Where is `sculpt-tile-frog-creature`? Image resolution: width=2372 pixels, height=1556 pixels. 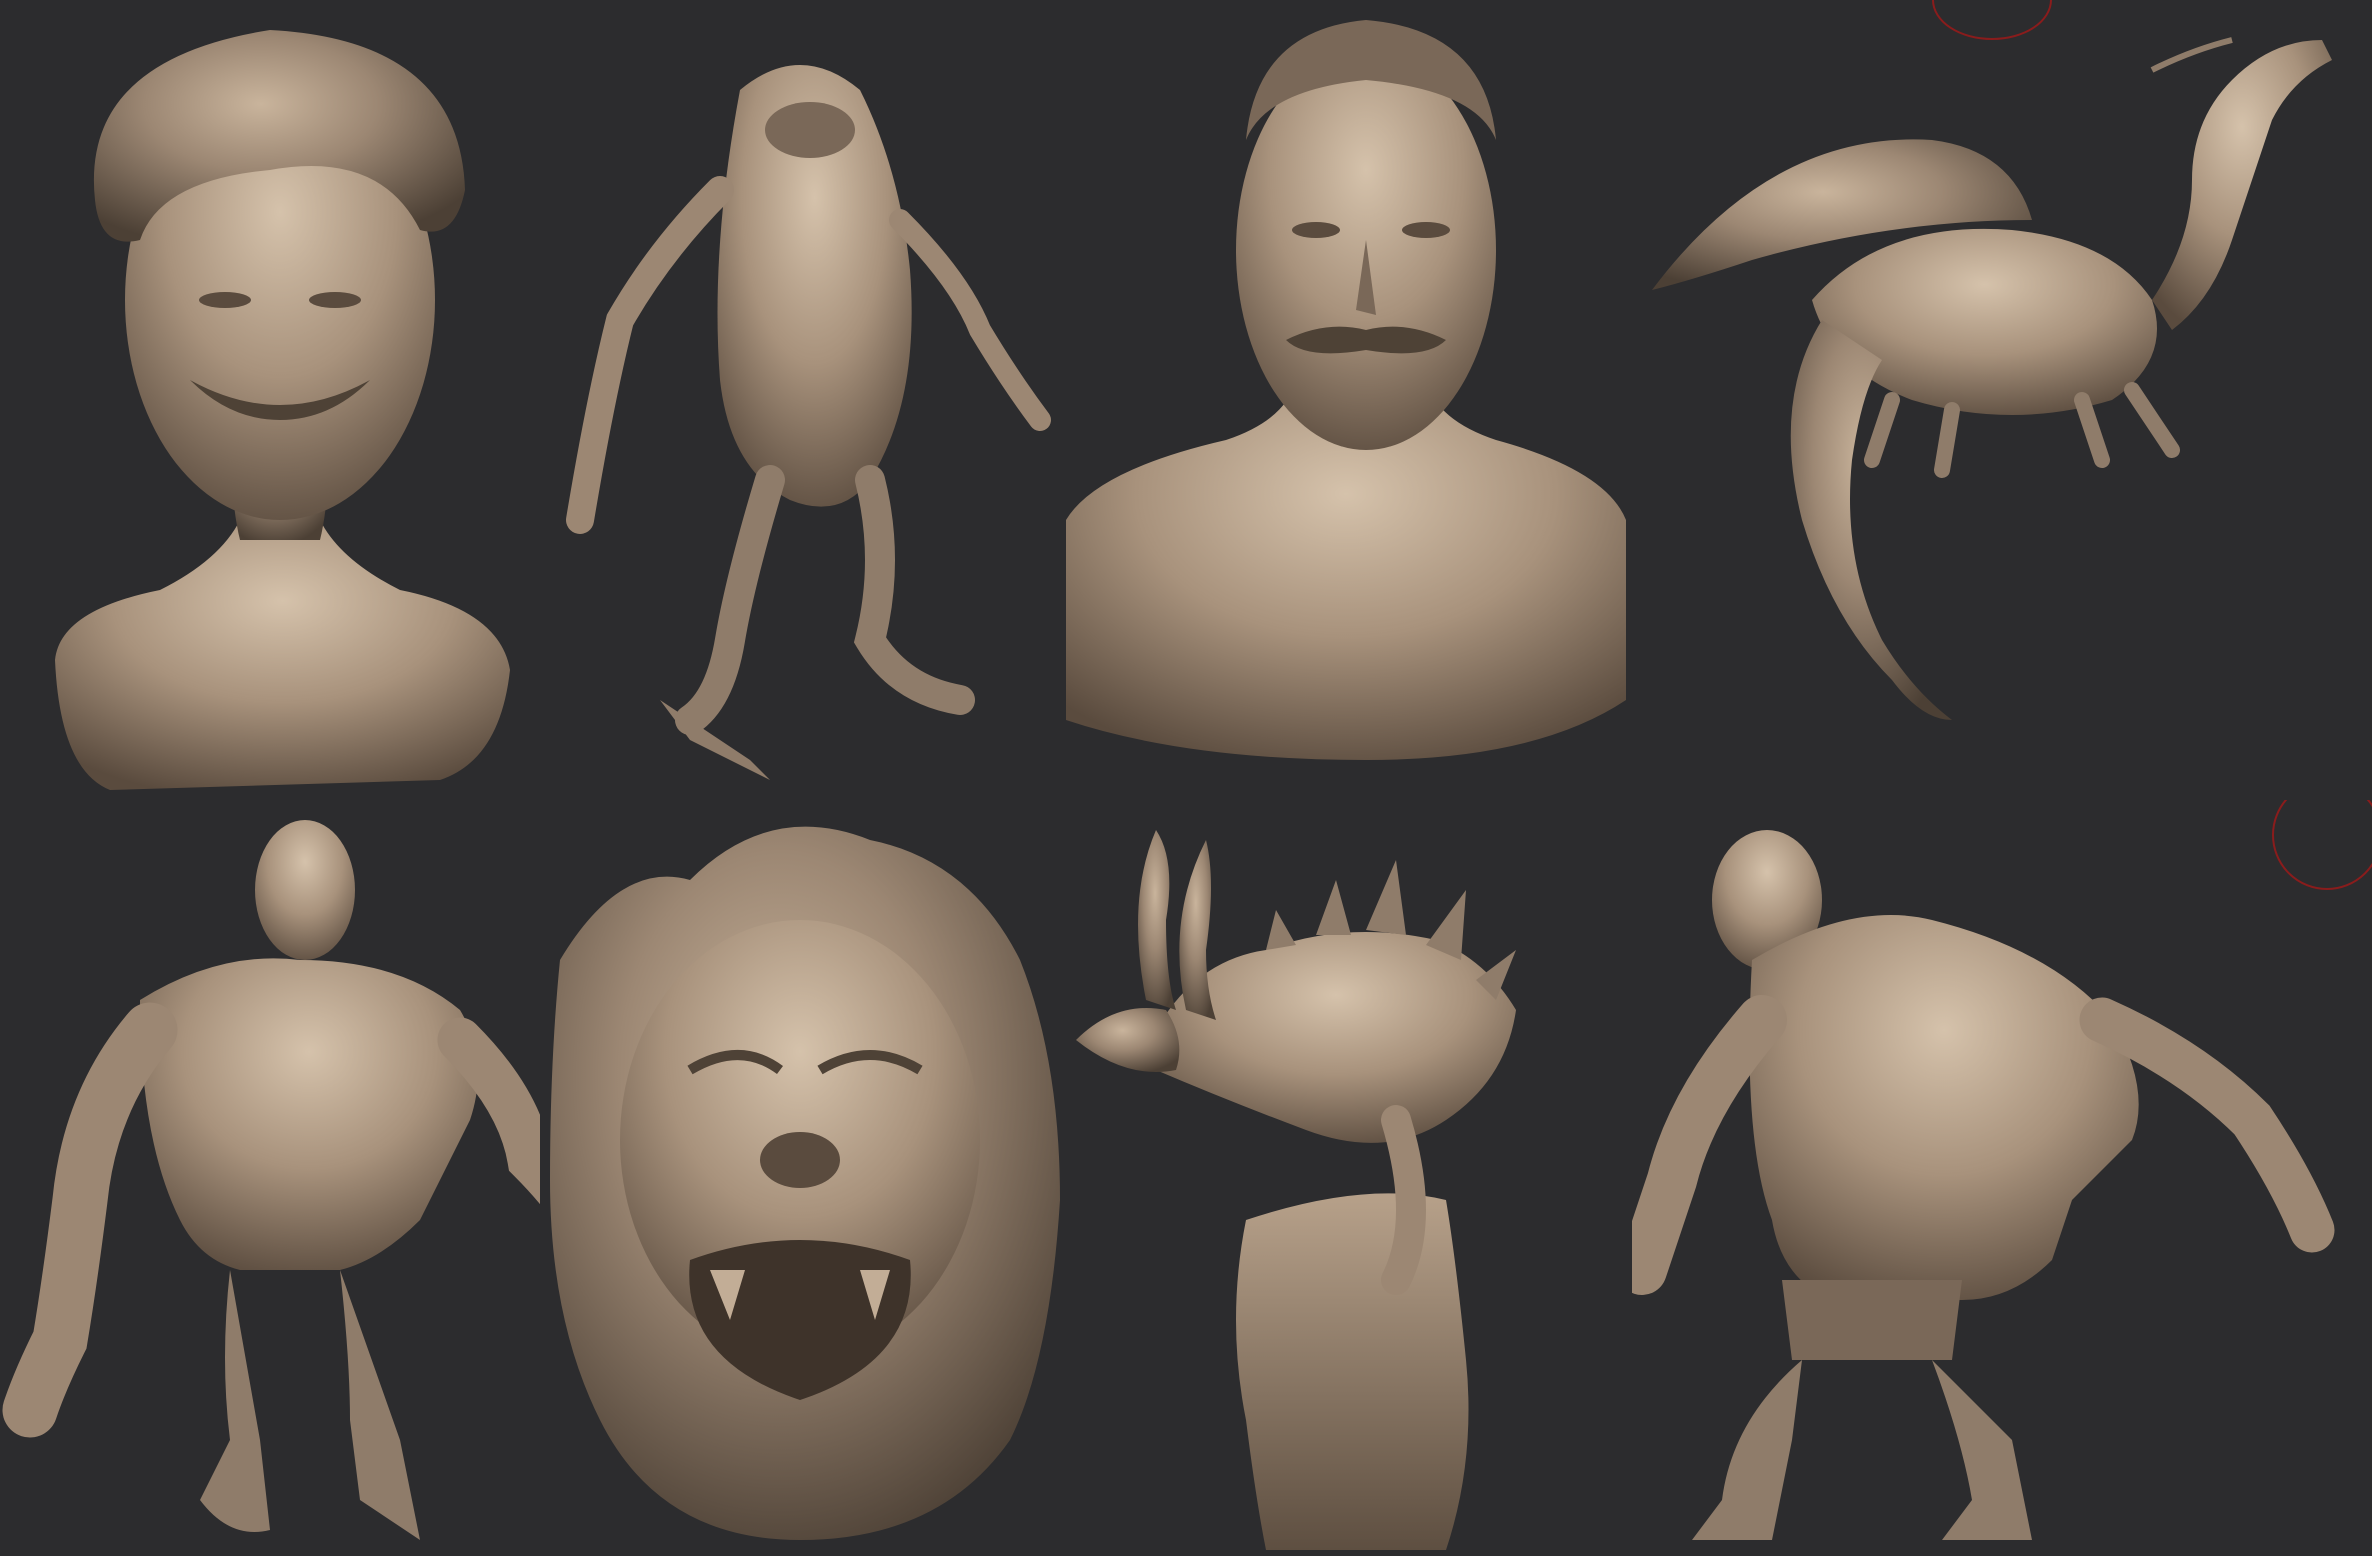 sculpt-tile-frog-creature is located at coordinates (803, 400).